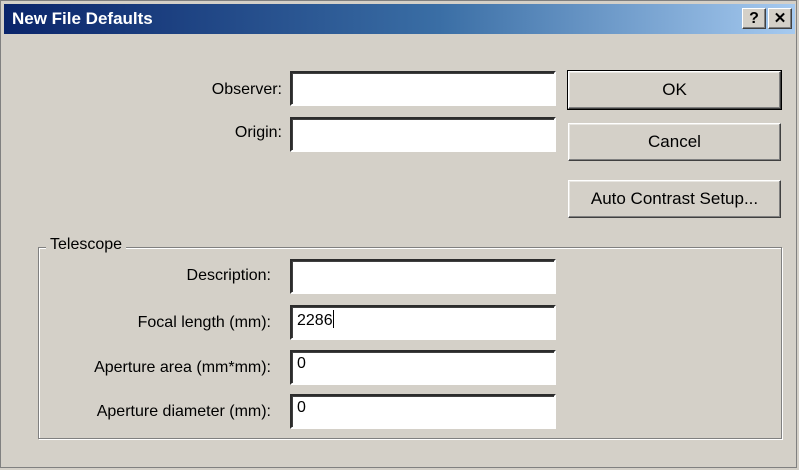  I want to click on aperture-diameter-field: 0, so click(423, 411).